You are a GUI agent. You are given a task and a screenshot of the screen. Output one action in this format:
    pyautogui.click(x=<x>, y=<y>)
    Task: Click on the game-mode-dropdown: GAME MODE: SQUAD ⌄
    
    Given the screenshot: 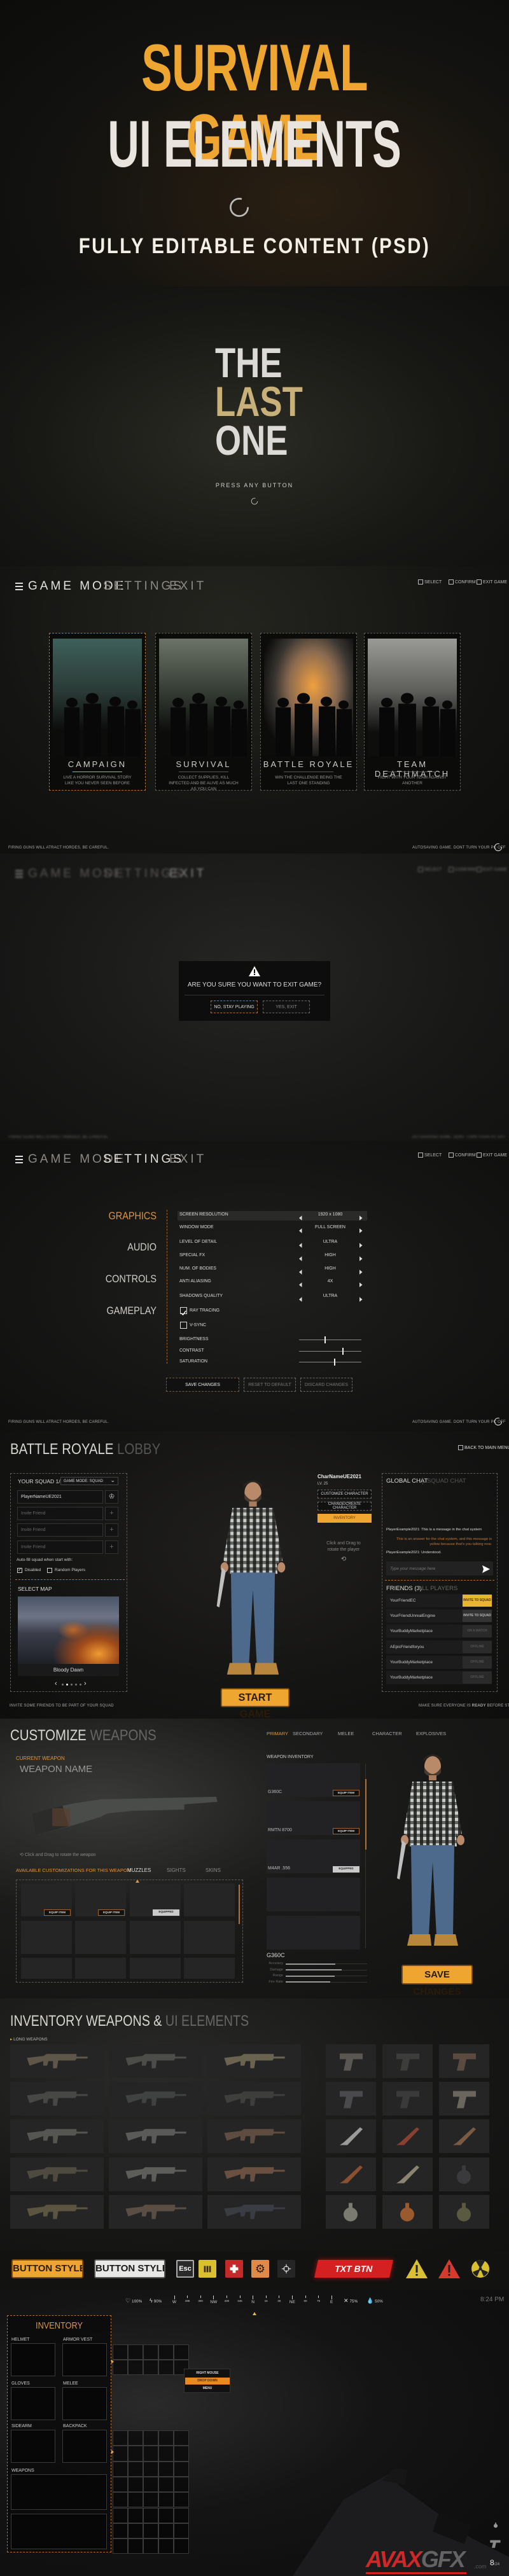 What is the action you would take?
    pyautogui.click(x=89, y=1481)
    